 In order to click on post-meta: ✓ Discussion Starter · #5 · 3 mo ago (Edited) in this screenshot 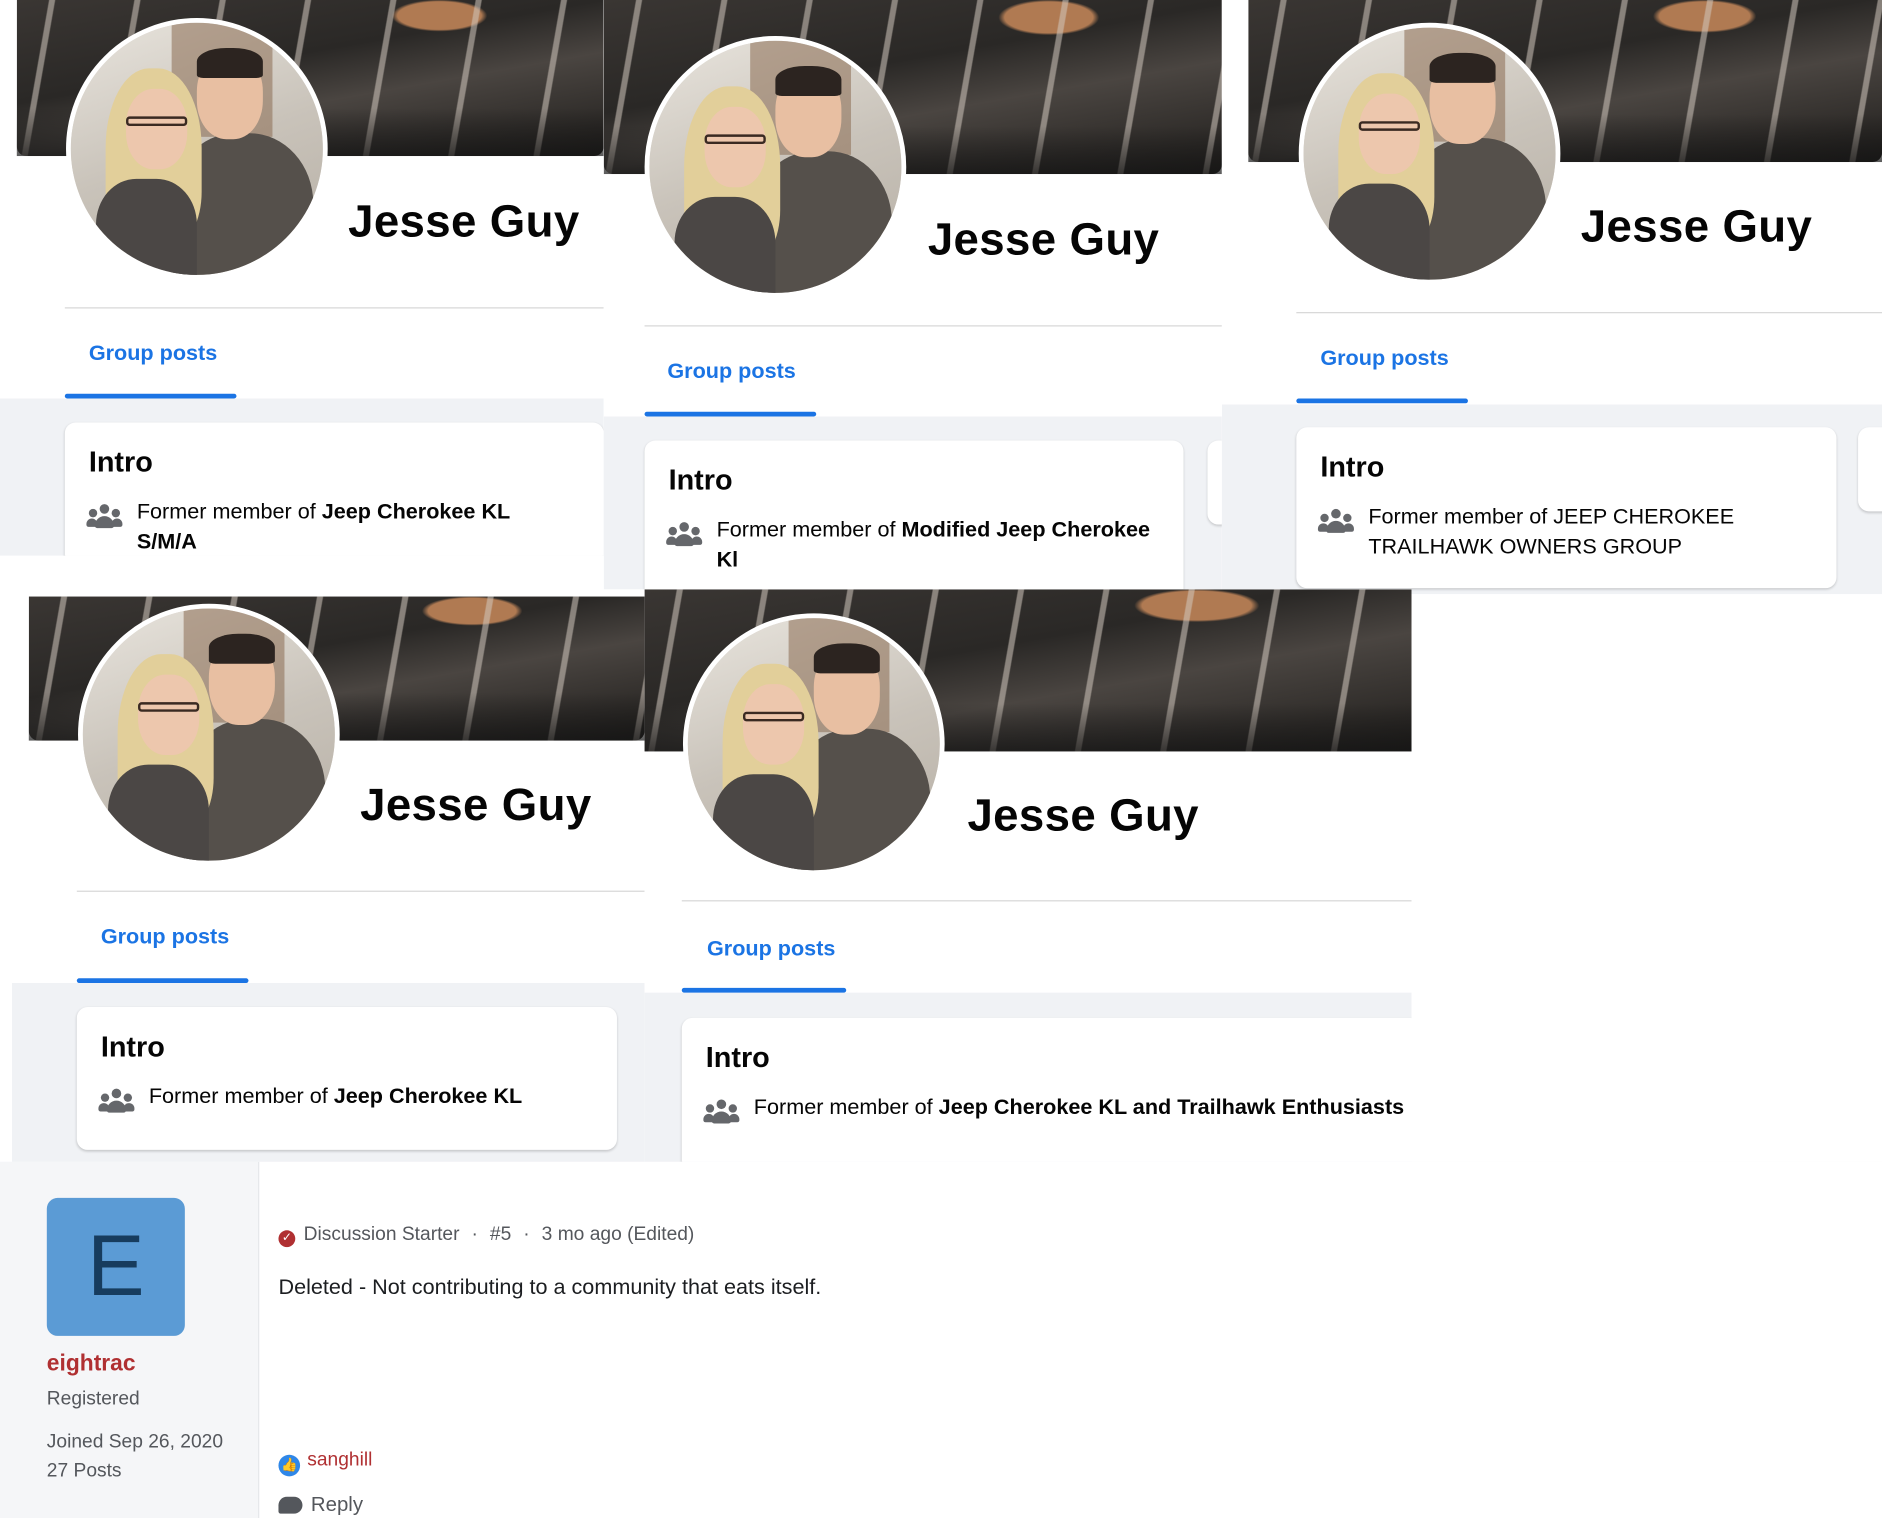, I will do `click(486, 1236)`.